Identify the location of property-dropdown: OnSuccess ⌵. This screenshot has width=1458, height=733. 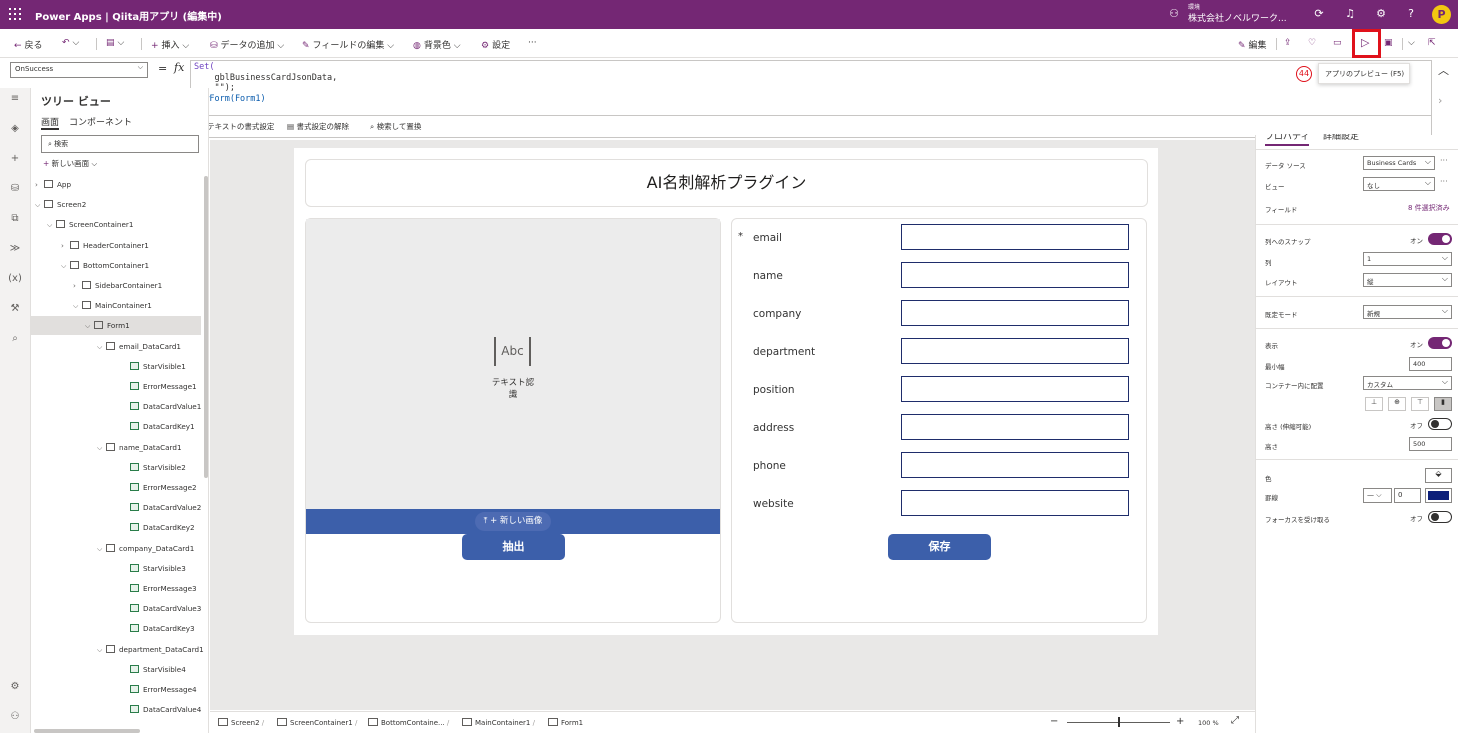
(79, 70).